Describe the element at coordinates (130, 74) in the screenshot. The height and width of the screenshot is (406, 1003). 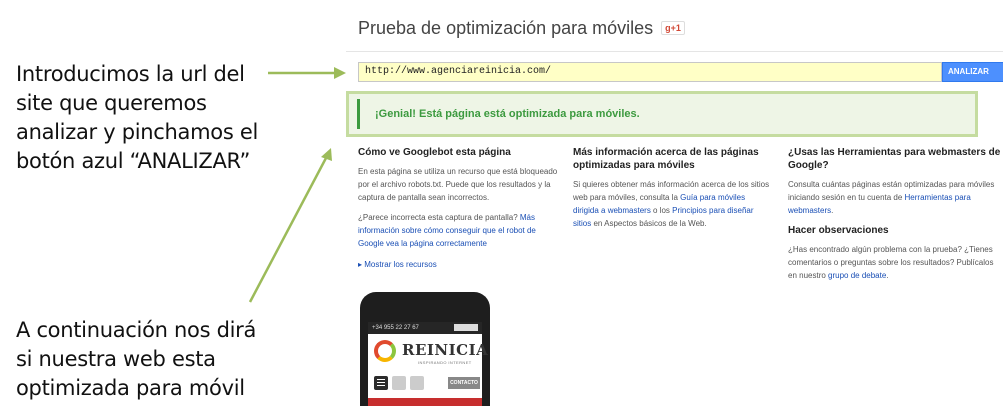
I see `annotation-line: Introducimos la url del` at that location.